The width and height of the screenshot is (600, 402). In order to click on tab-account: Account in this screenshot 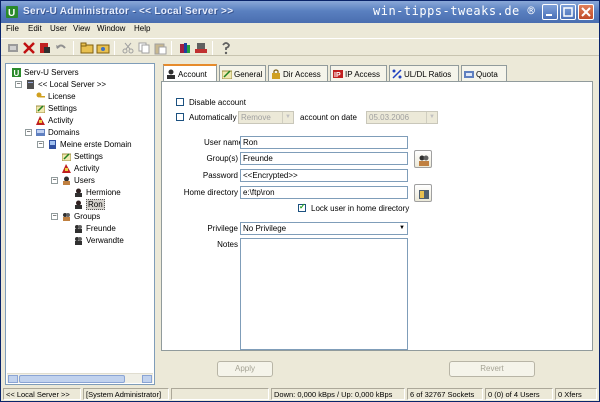, I will do `click(190, 73)`.